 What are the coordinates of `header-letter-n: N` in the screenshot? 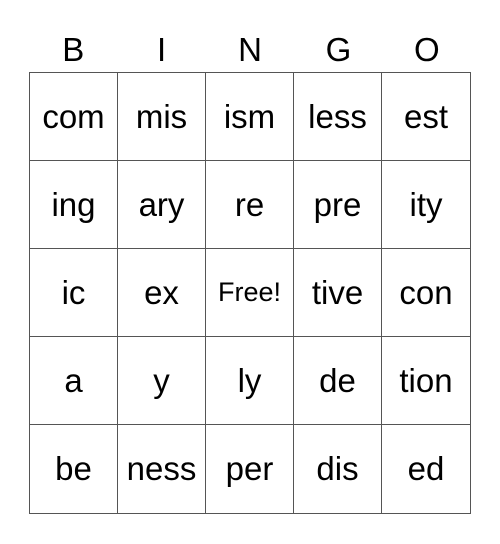 It's located at (250, 49).